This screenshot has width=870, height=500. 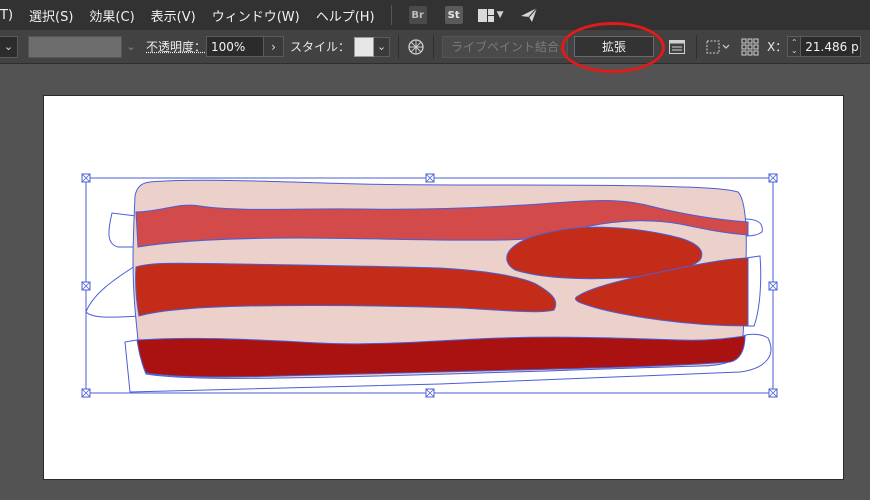 What do you see at coordinates (441, 356) in the screenshot?
I see `meat-stripe-dark` at bounding box center [441, 356].